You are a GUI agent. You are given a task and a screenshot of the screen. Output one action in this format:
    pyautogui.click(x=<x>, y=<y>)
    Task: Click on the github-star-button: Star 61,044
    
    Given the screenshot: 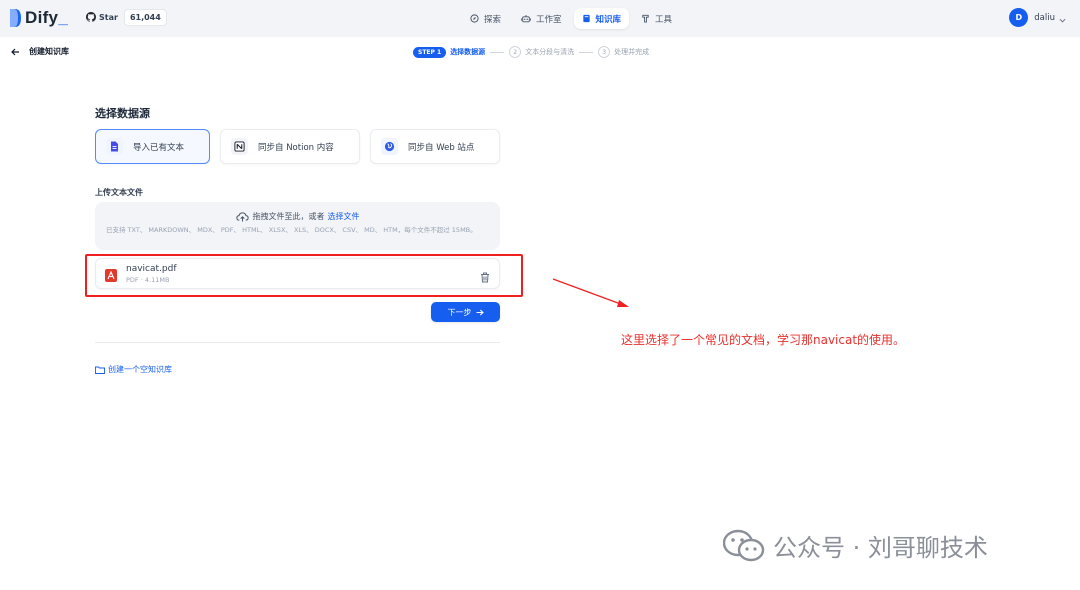 What is the action you would take?
    pyautogui.click(x=126, y=17)
    